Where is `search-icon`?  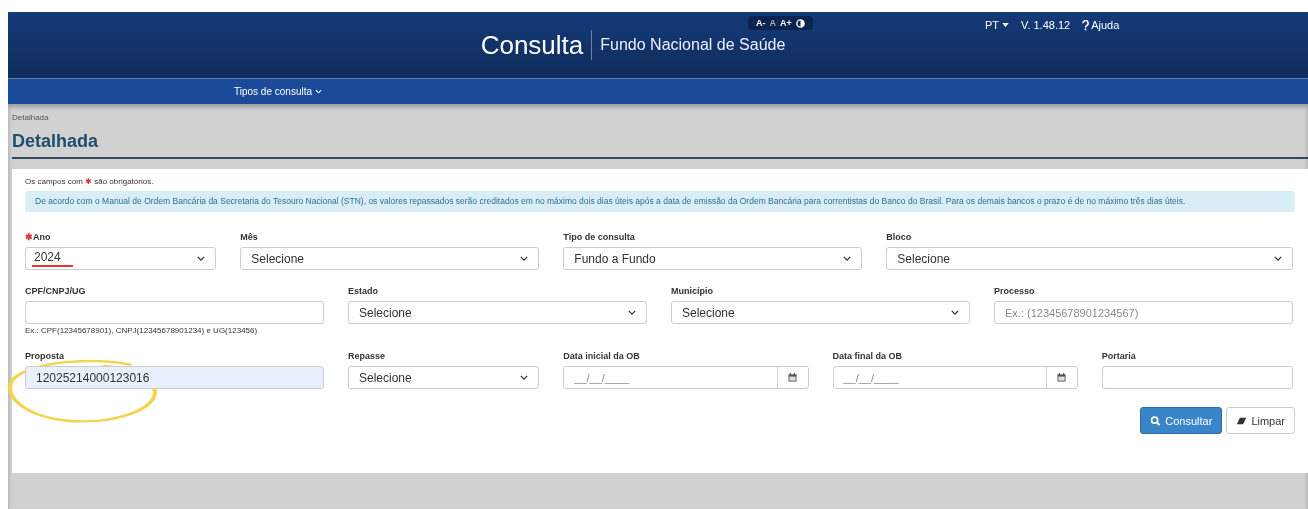 search-icon is located at coordinates (1156, 420).